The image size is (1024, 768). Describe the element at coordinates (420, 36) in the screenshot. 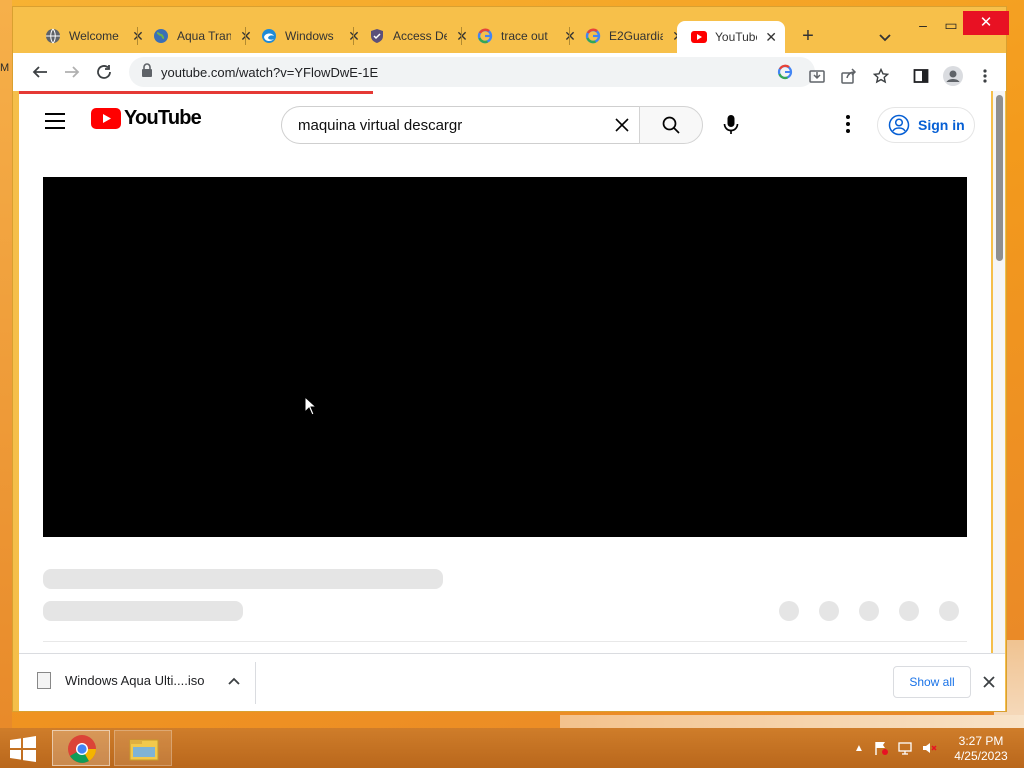

I see `tab-title: Access Denied` at that location.